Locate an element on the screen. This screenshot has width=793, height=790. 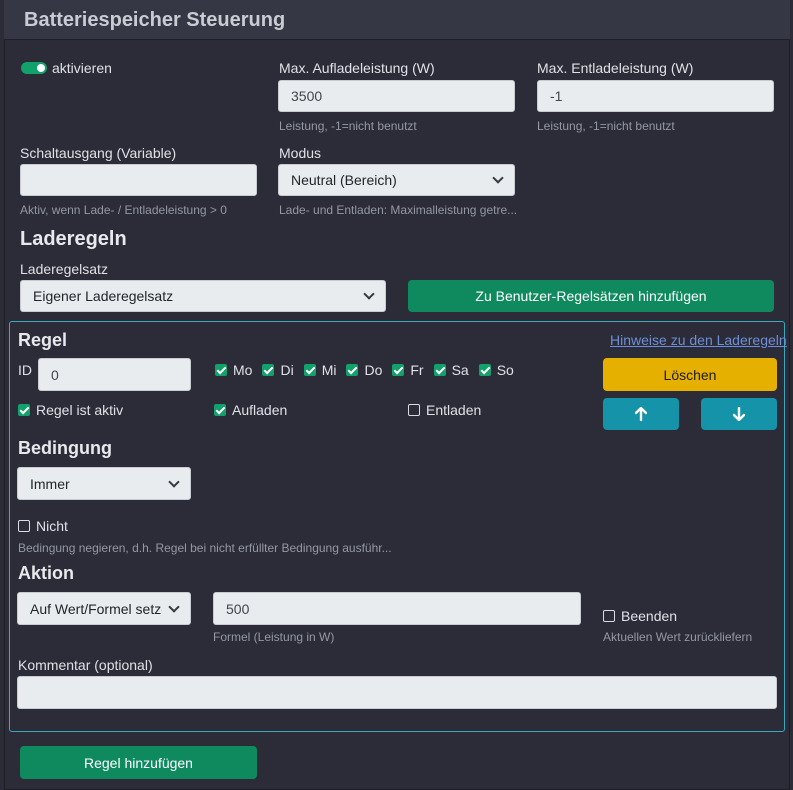
day-checkbox-sa: Sa is located at coordinates (451, 370).